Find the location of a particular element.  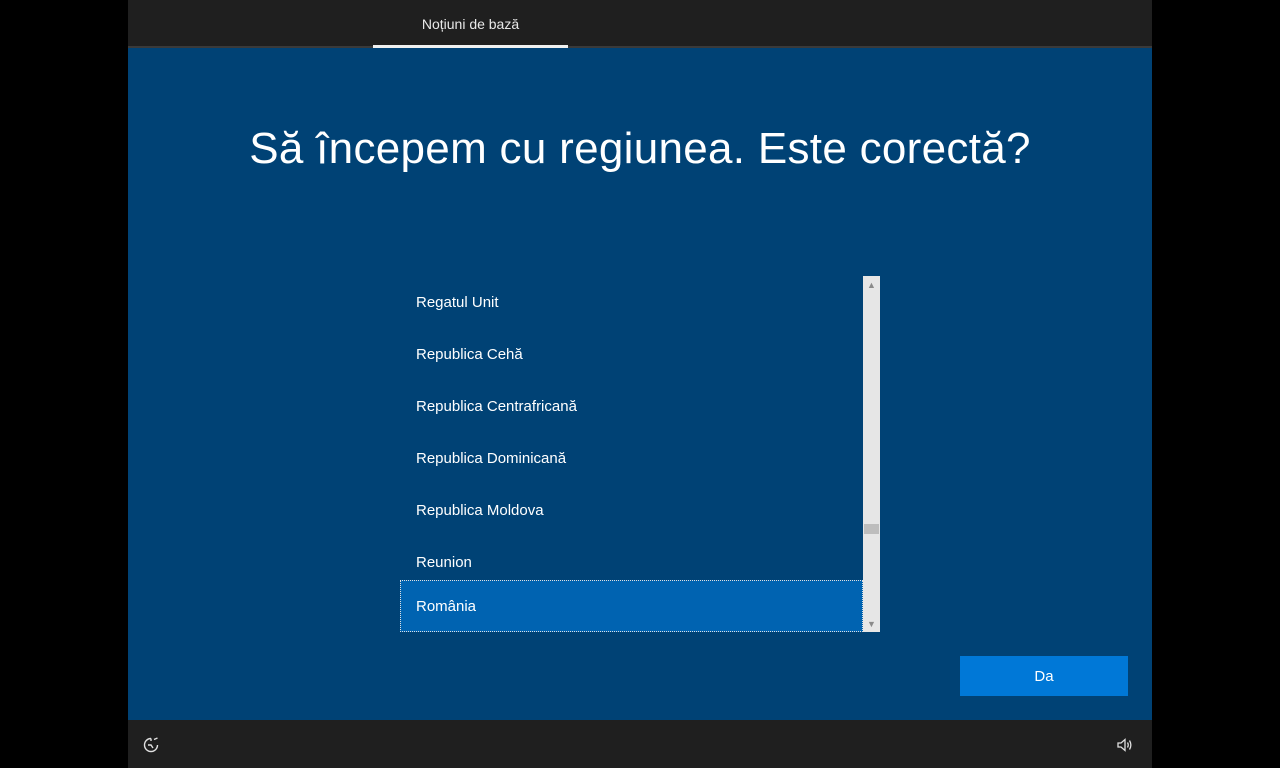

list-item-selected: România is located at coordinates (631, 606).